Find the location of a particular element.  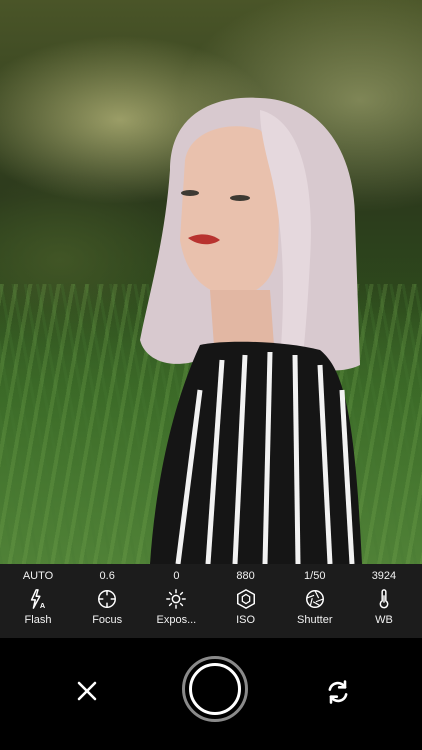

close-icon is located at coordinates (87, 691).